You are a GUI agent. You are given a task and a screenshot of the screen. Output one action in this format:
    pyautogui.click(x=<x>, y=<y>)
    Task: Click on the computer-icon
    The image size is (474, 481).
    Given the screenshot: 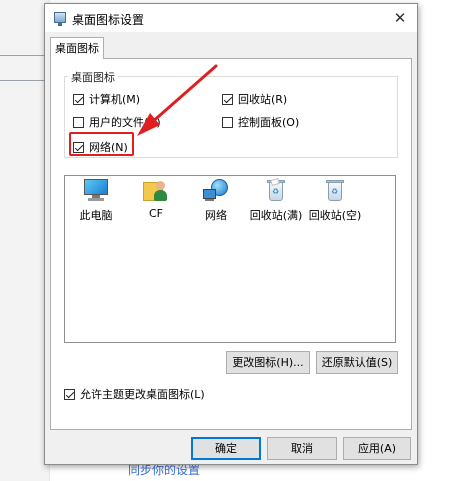 What is the action you would take?
    pyautogui.click(x=96, y=191)
    